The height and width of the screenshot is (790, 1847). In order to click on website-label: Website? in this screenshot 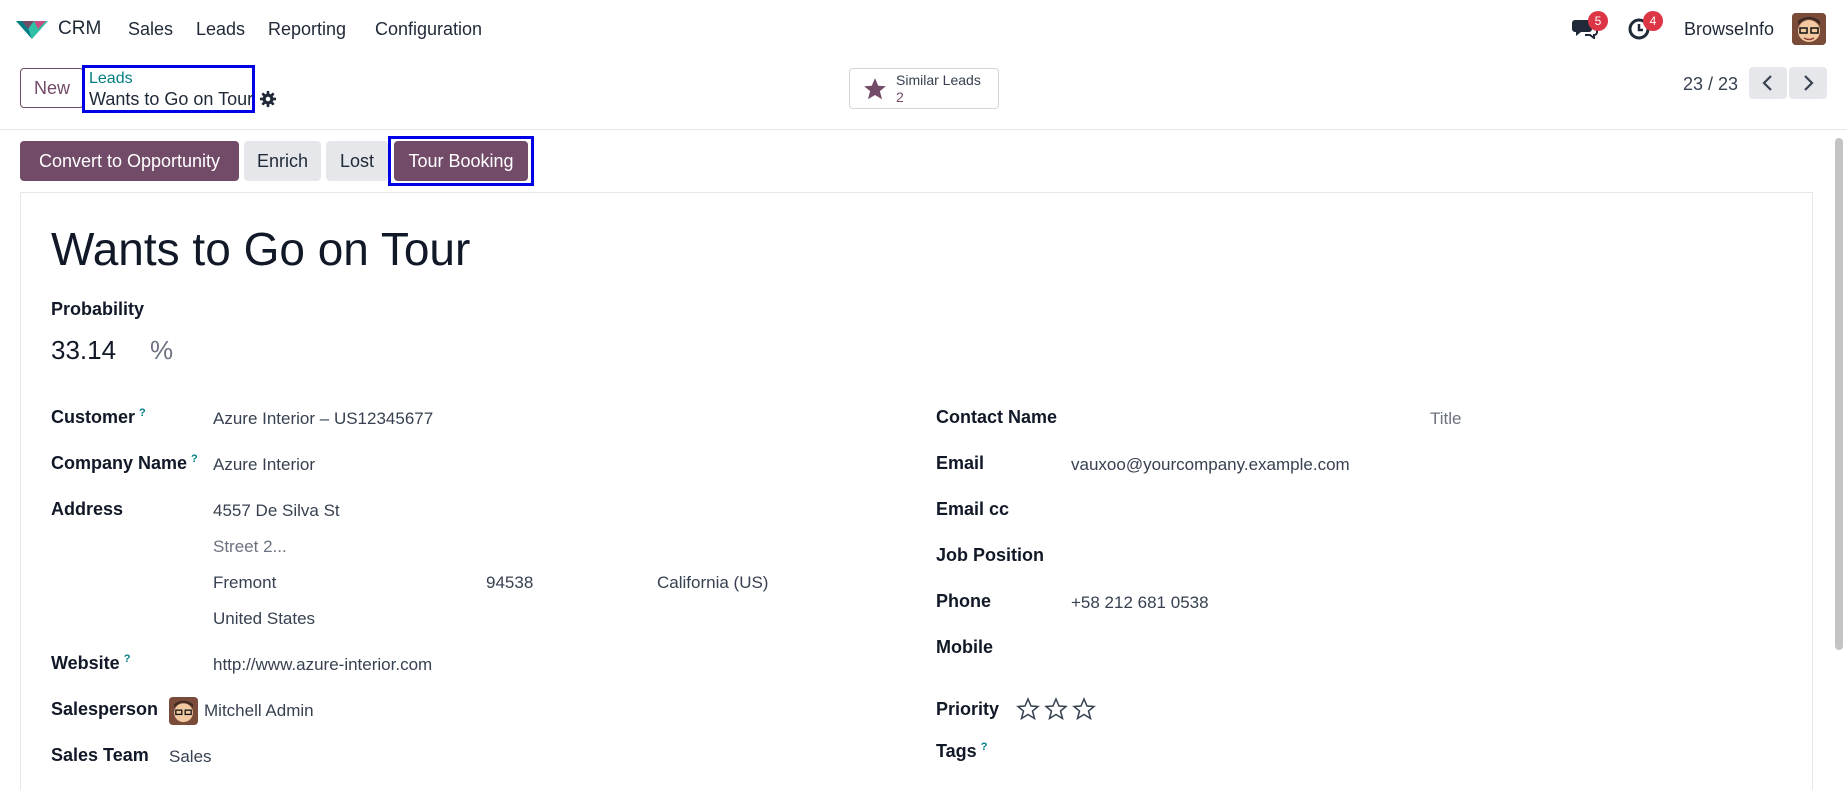, I will do `click(91, 663)`.